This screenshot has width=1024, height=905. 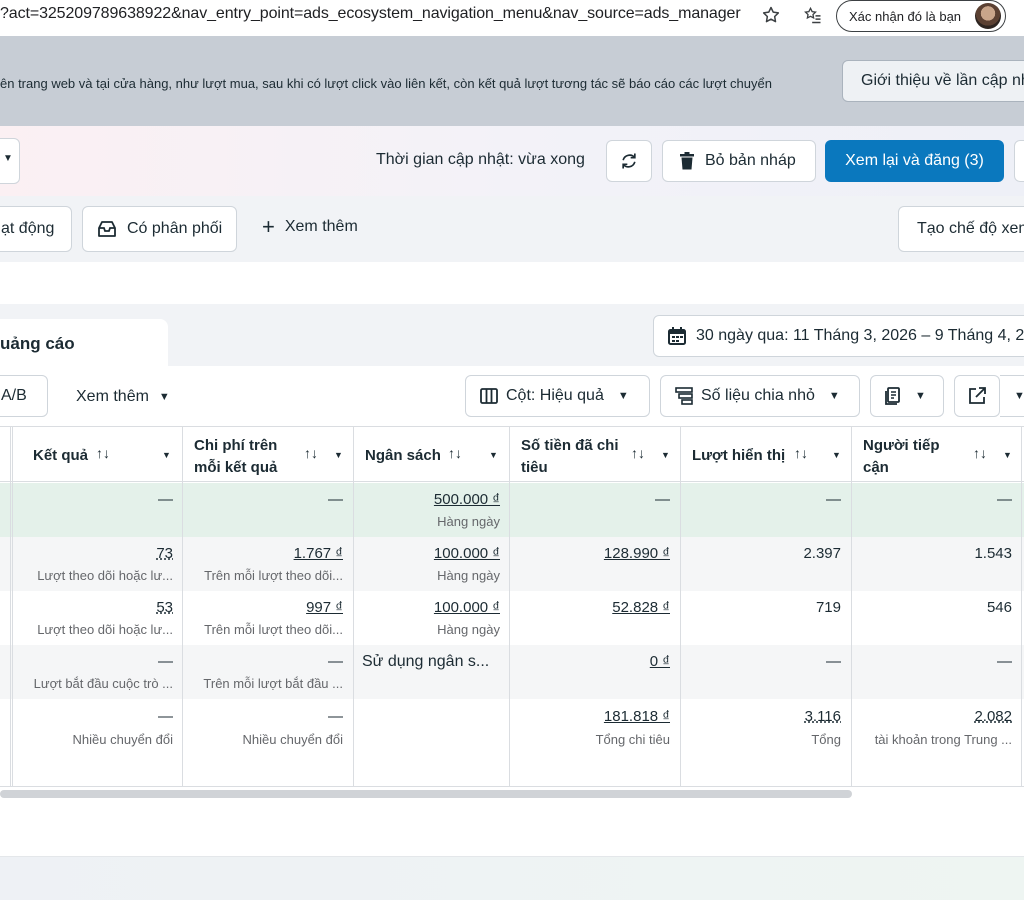 I want to click on ab-label: A/B, so click(x=14, y=395).